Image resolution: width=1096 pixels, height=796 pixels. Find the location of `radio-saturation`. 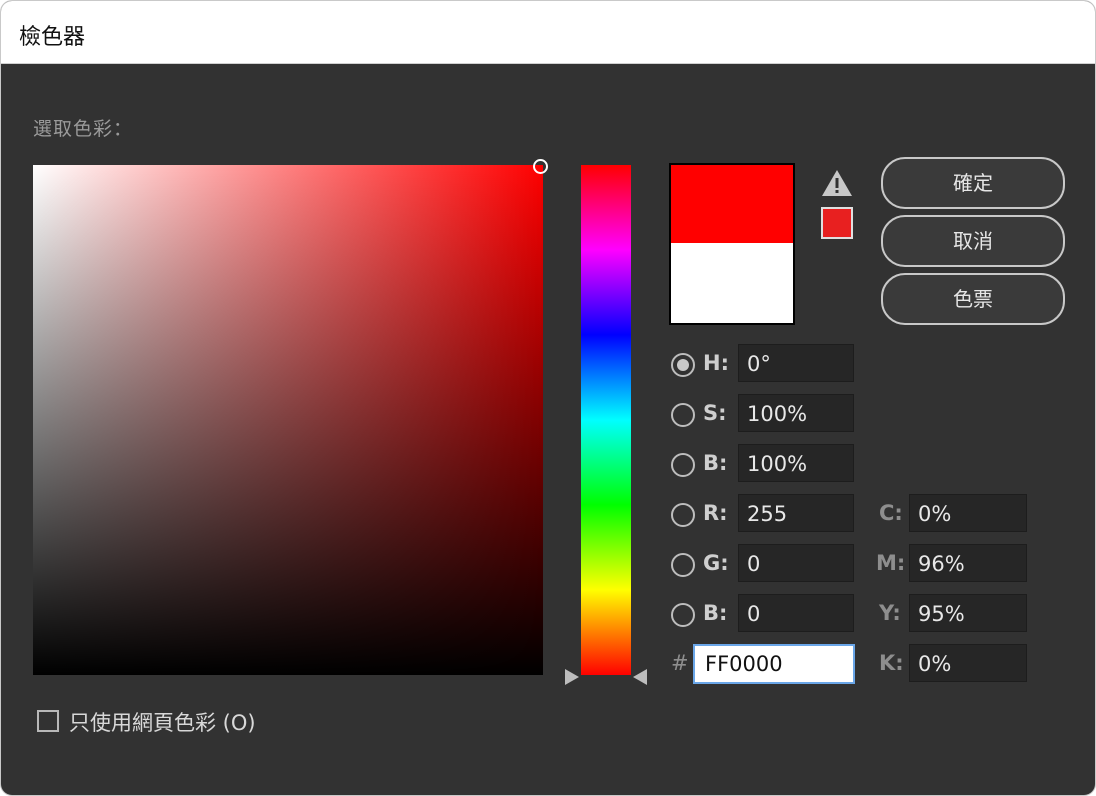

radio-saturation is located at coordinates (683, 415).